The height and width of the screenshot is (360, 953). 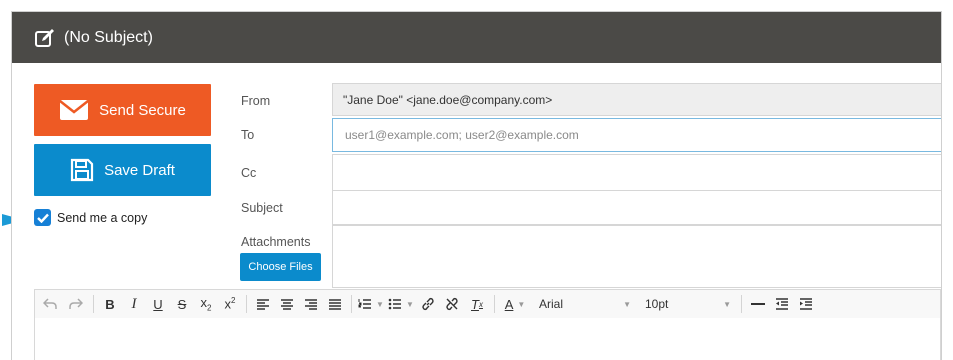 What do you see at coordinates (110, 304) in the screenshot?
I see `bold-icon: B` at bounding box center [110, 304].